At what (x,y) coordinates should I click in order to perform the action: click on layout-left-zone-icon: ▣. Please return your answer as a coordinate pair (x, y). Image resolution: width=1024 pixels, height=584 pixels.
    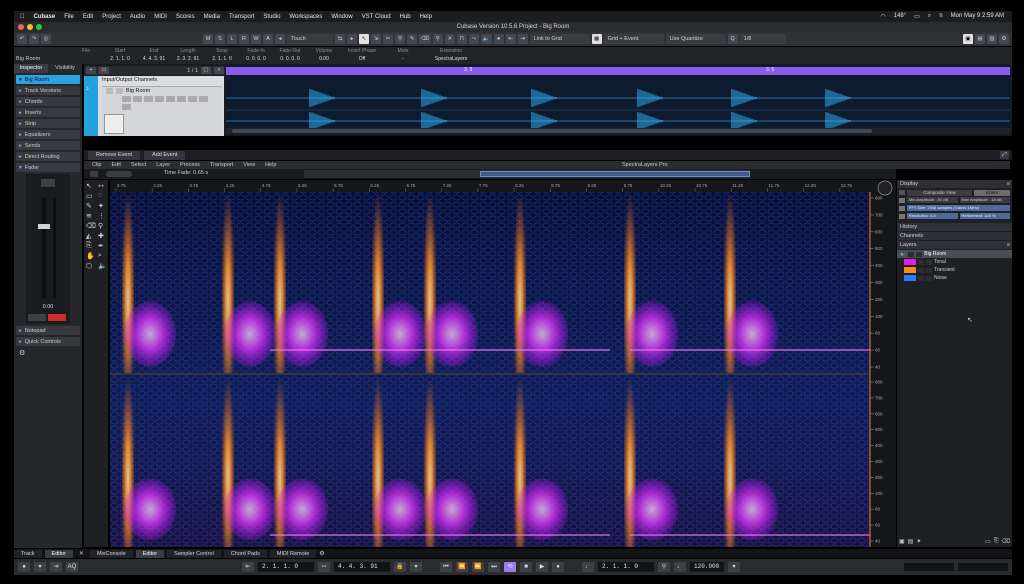
    Looking at the image, I should click on (968, 39).